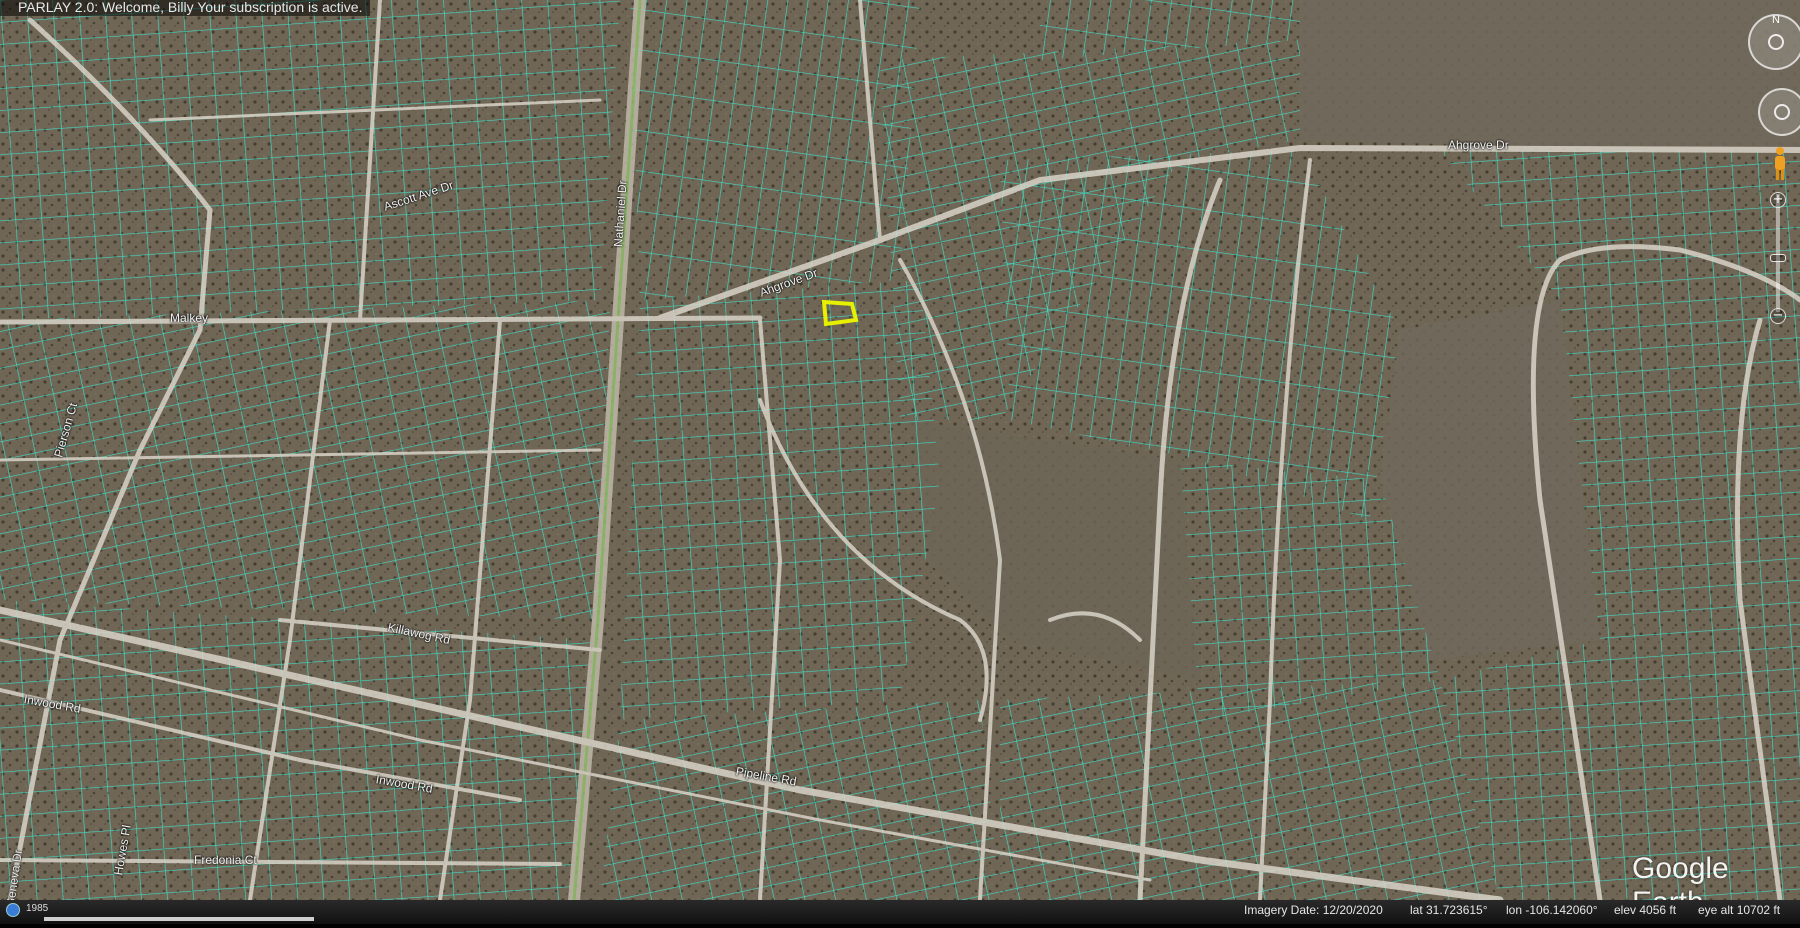 The image size is (1800, 928). I want to click on zoom-slider, so click(1778, 253).